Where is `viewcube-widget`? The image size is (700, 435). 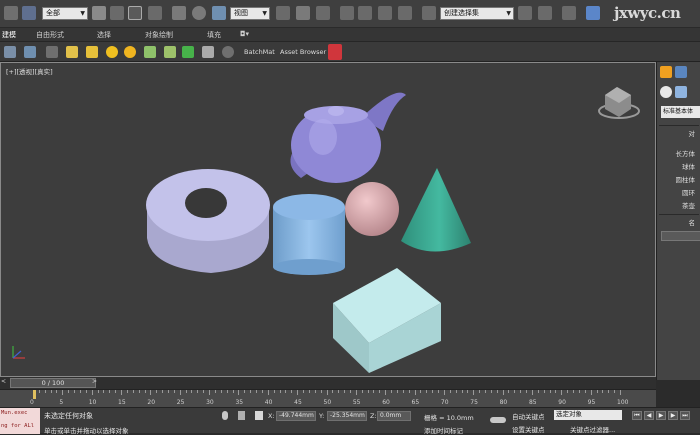
viewcube-widget is located at coordinates (619, 103).